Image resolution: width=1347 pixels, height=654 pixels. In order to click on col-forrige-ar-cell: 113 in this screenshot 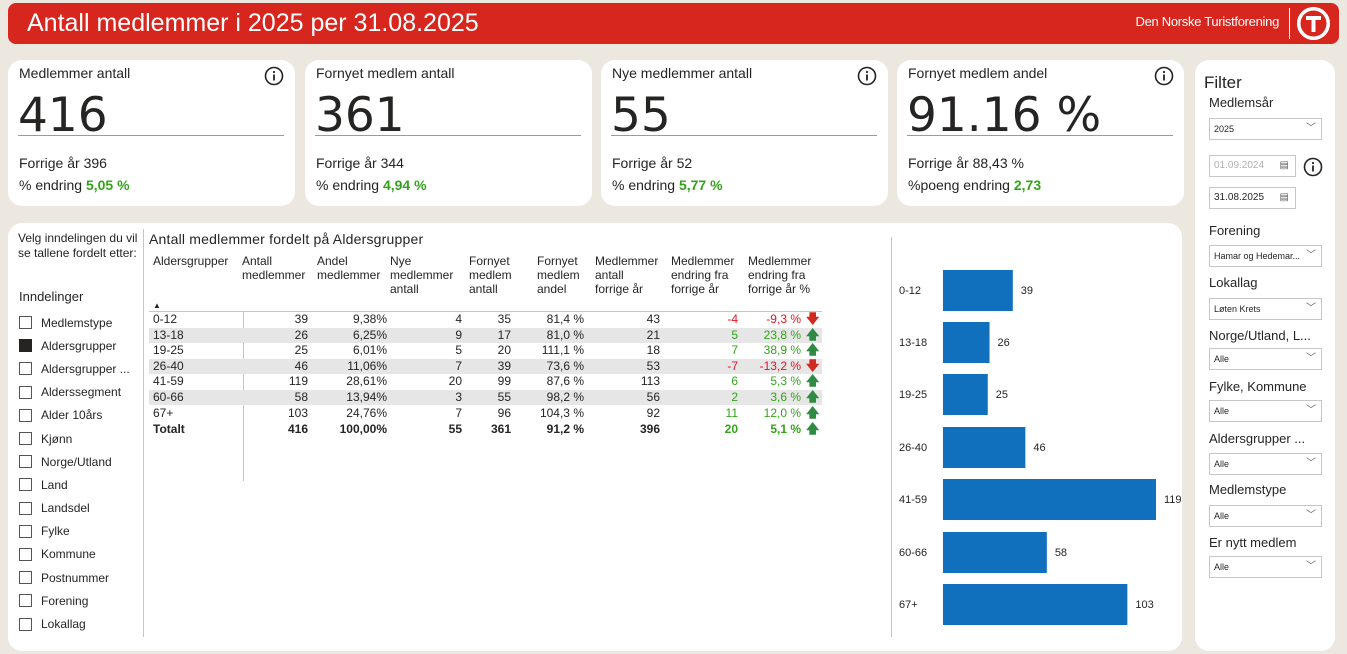, I will do `click(650, 381)`.